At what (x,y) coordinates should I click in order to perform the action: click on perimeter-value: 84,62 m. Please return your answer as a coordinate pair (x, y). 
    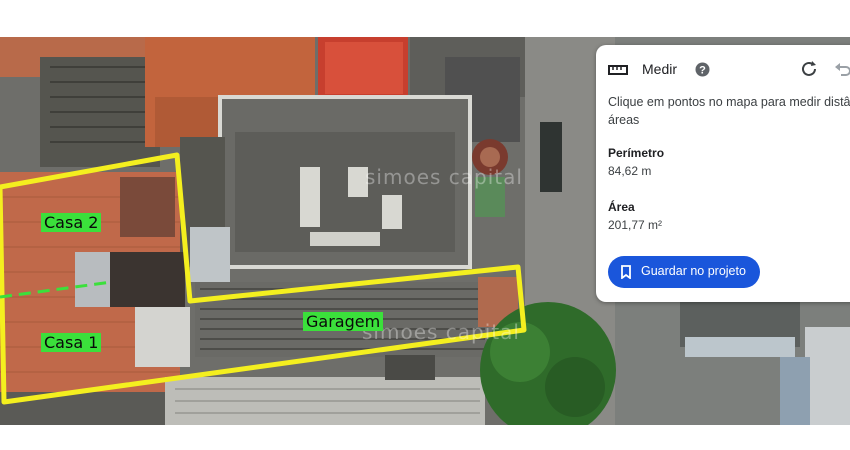
    Looking at the image, I should click on (630, 171).